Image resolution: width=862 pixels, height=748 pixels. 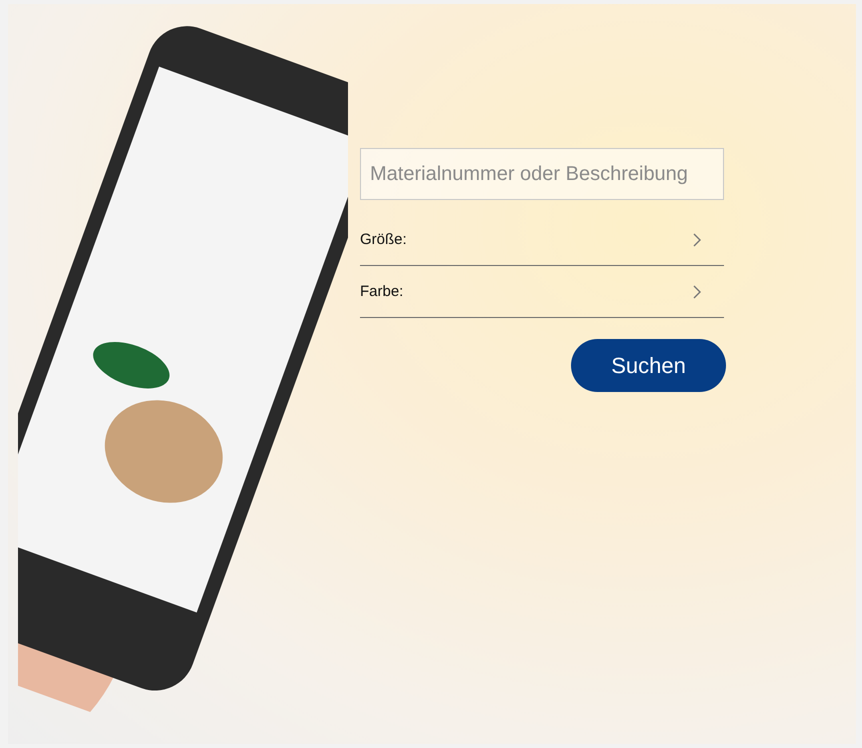 I want to click on filter-row: Farbe:, so click(x=542, y=292).